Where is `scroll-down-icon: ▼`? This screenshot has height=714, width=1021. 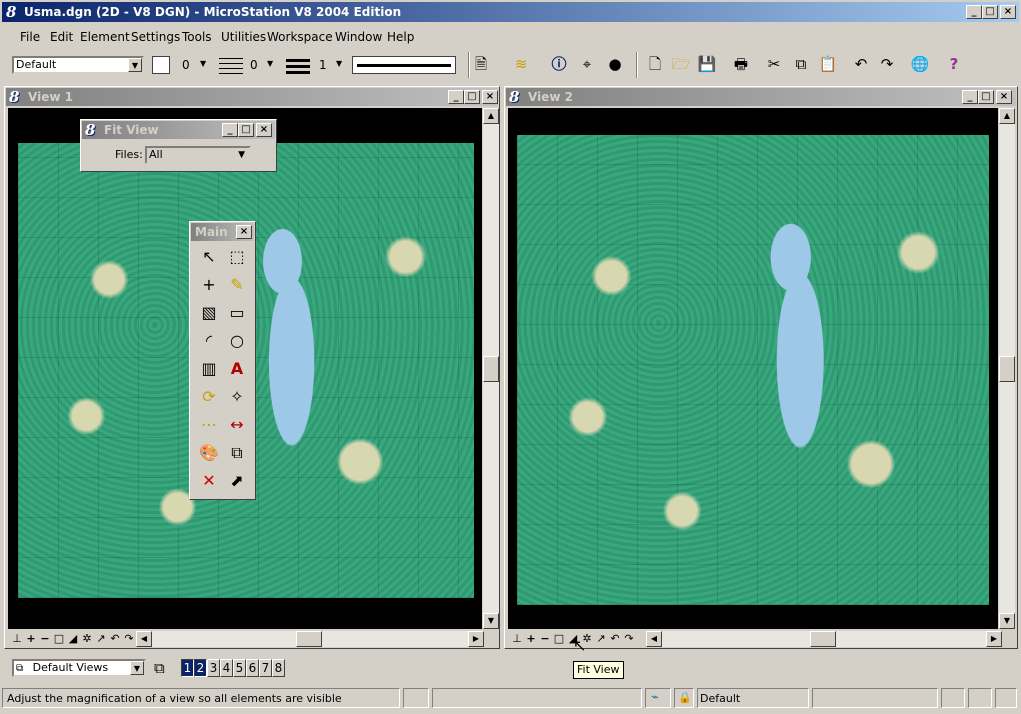
scroll-down-icon: ▼ is located at coordinates (1007, 621).